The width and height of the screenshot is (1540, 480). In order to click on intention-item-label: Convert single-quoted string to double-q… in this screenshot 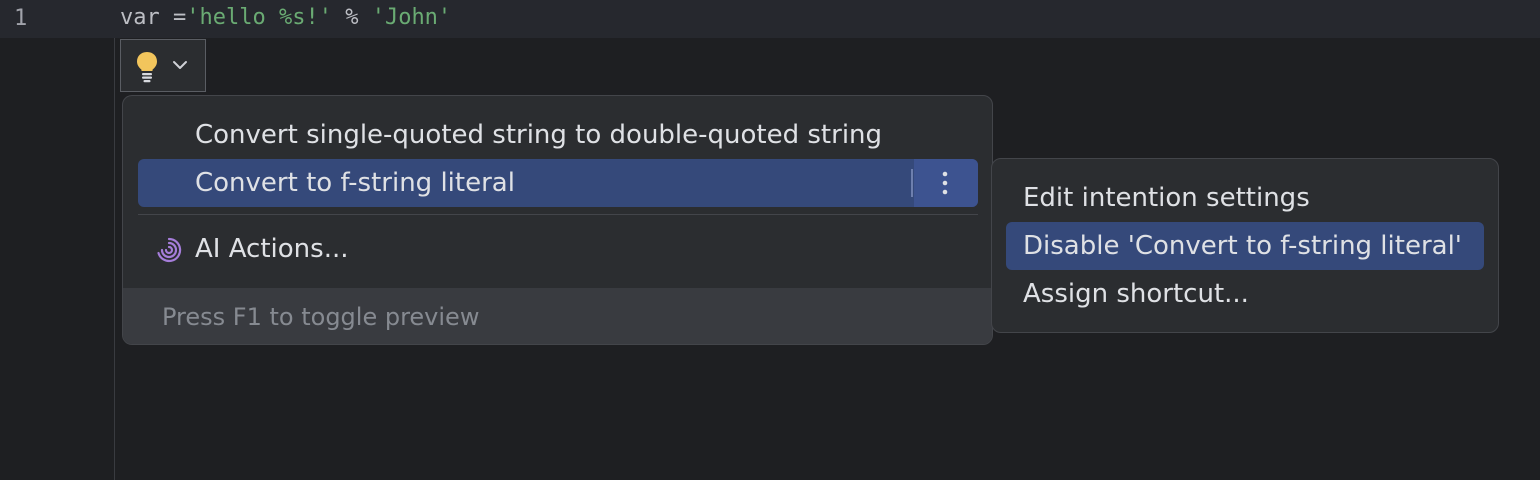, I will do `click(539, 135)`.